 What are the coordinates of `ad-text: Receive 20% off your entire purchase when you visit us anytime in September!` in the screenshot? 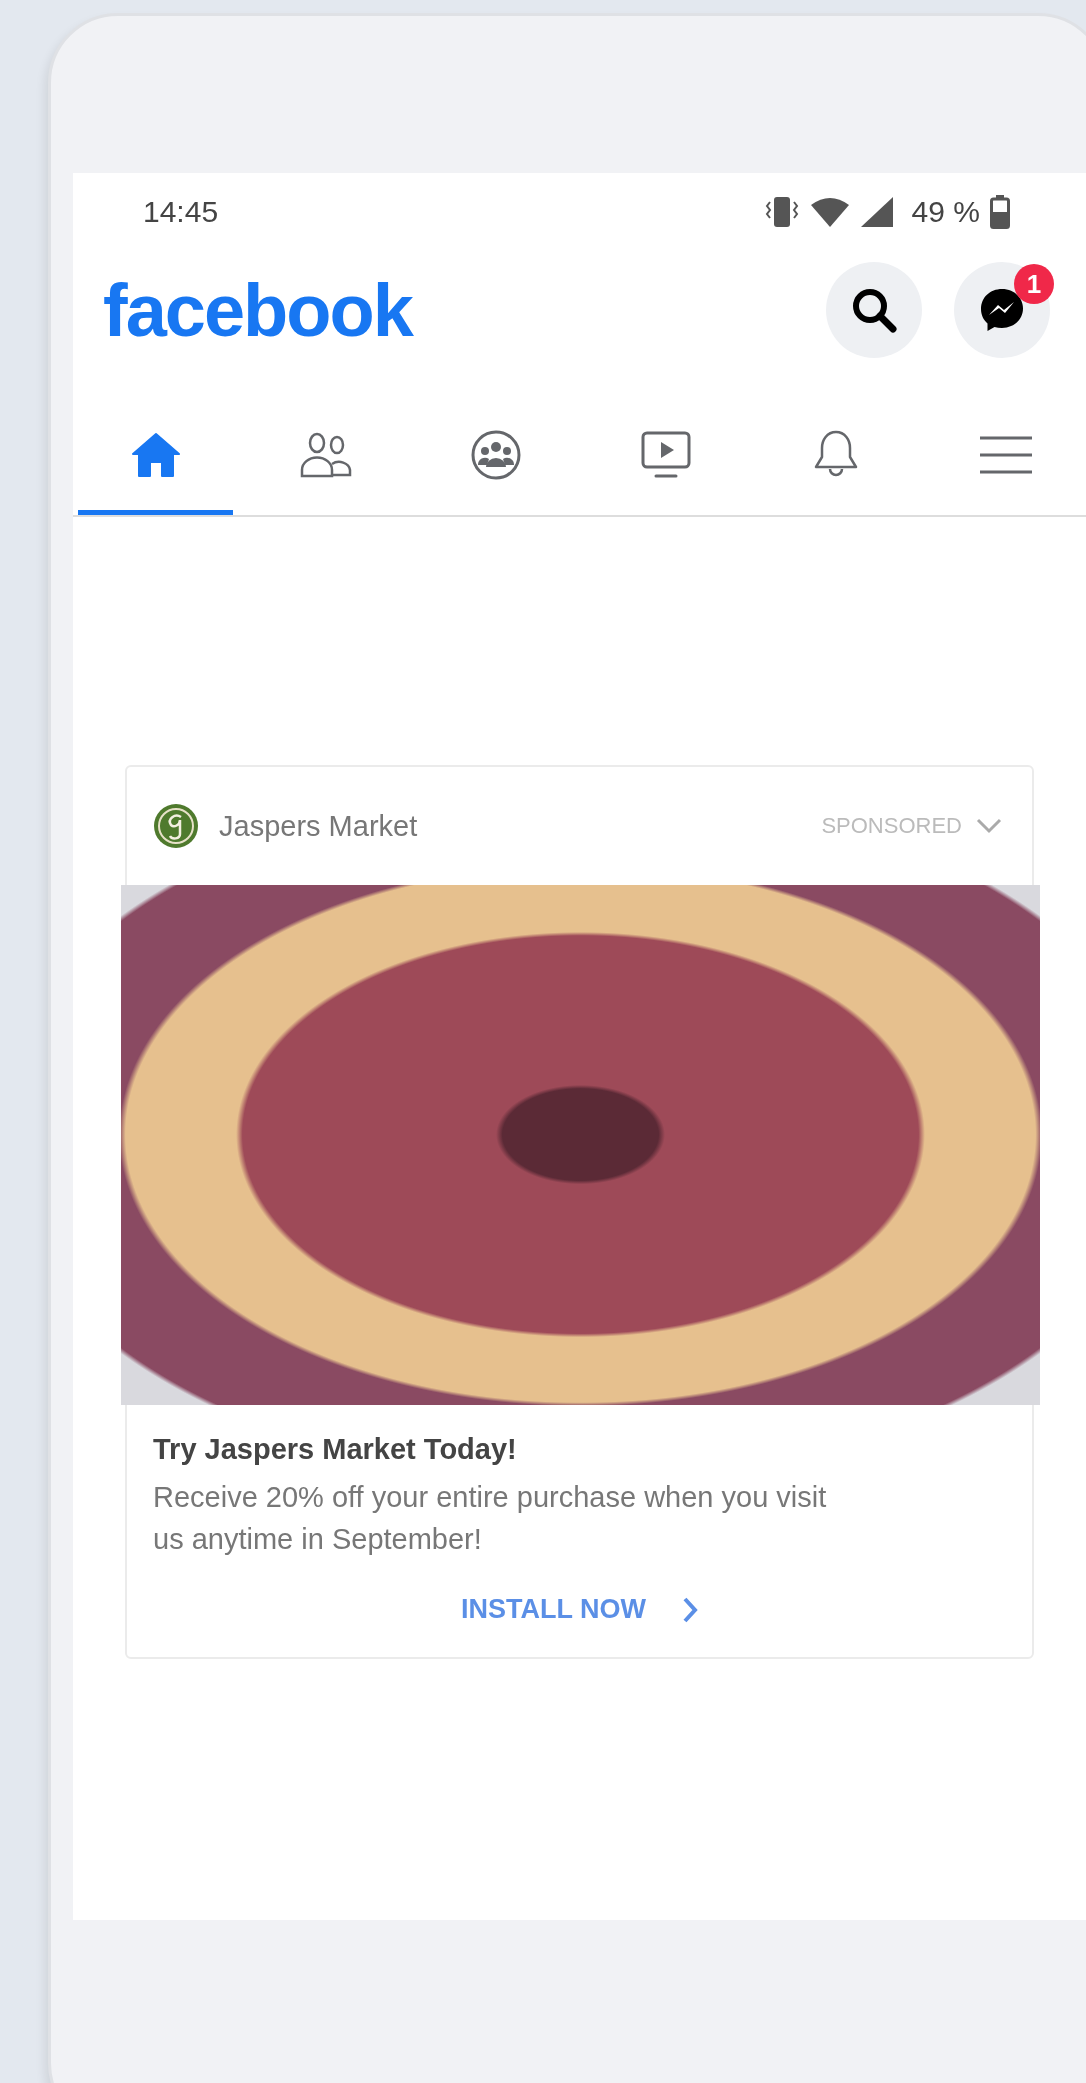 It's located at (490, 1519).